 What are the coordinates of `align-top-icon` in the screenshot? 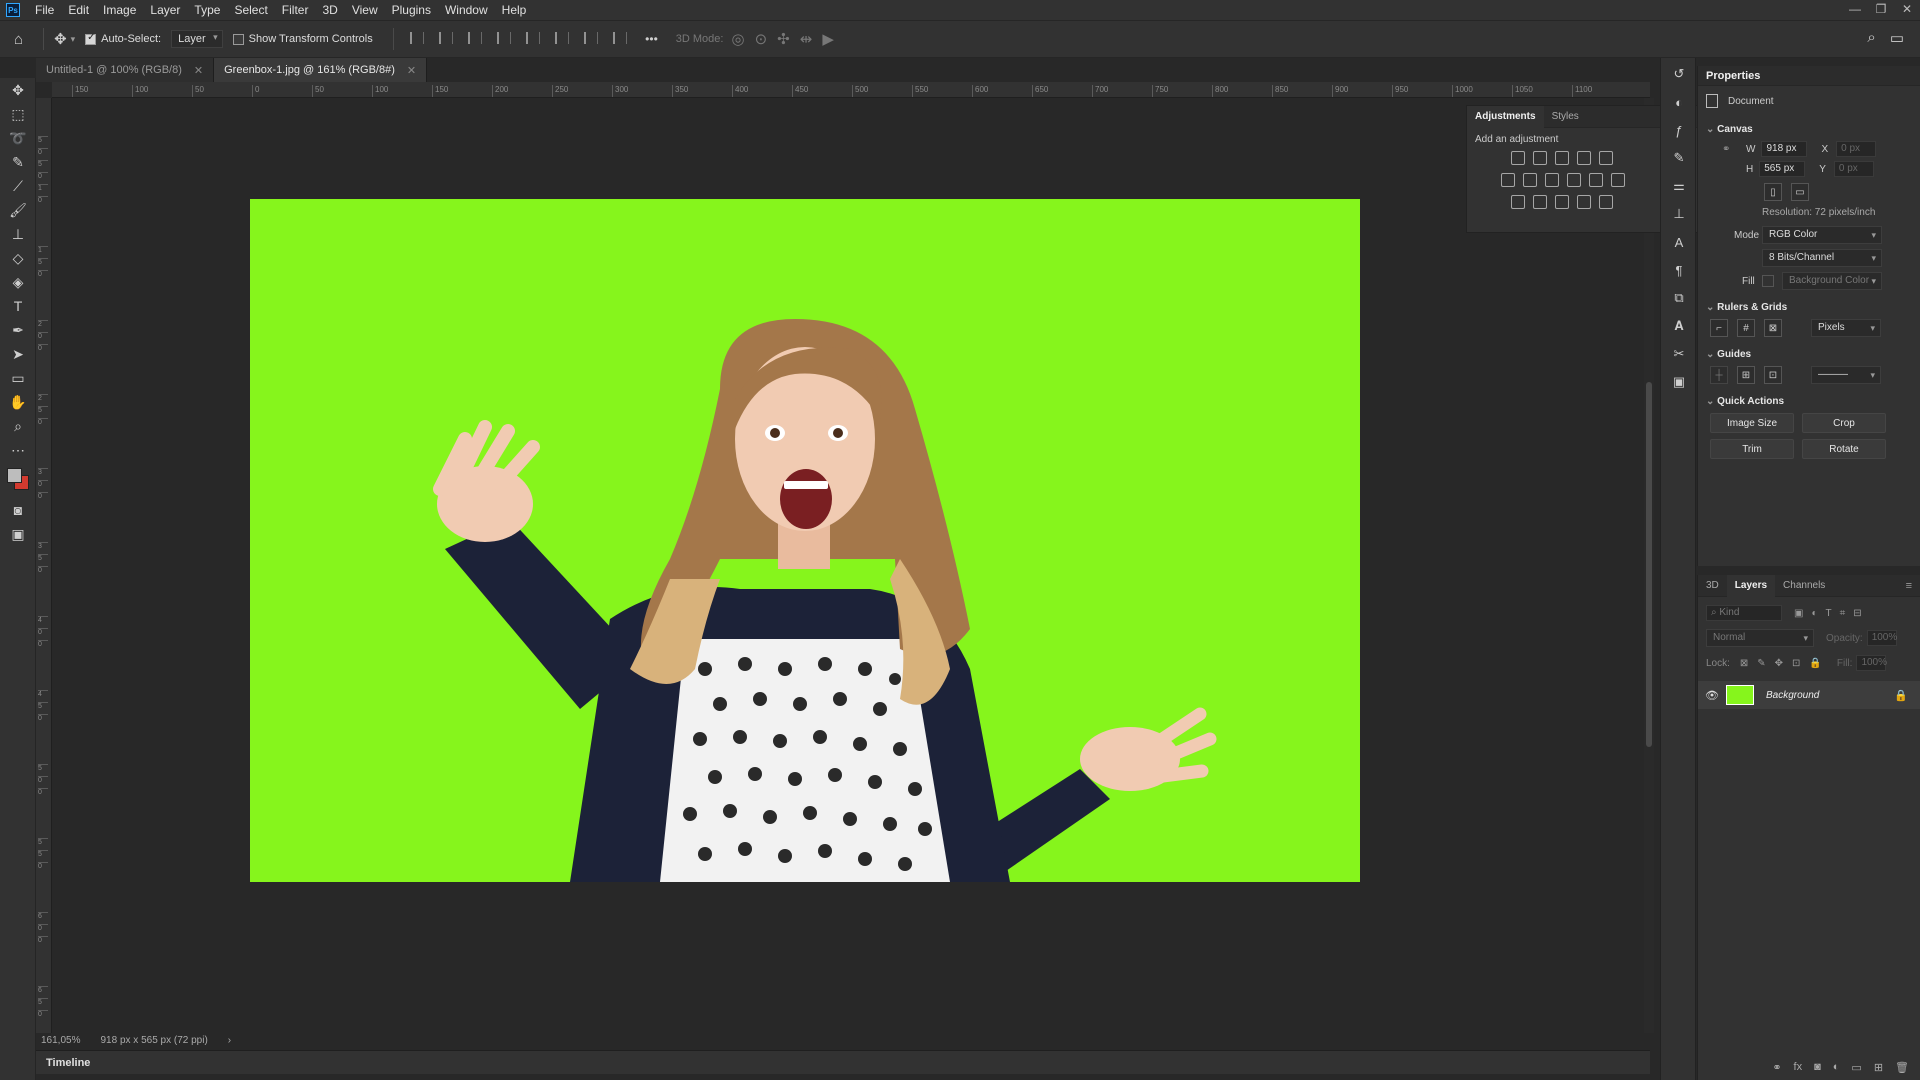 It's located at (532, 37).